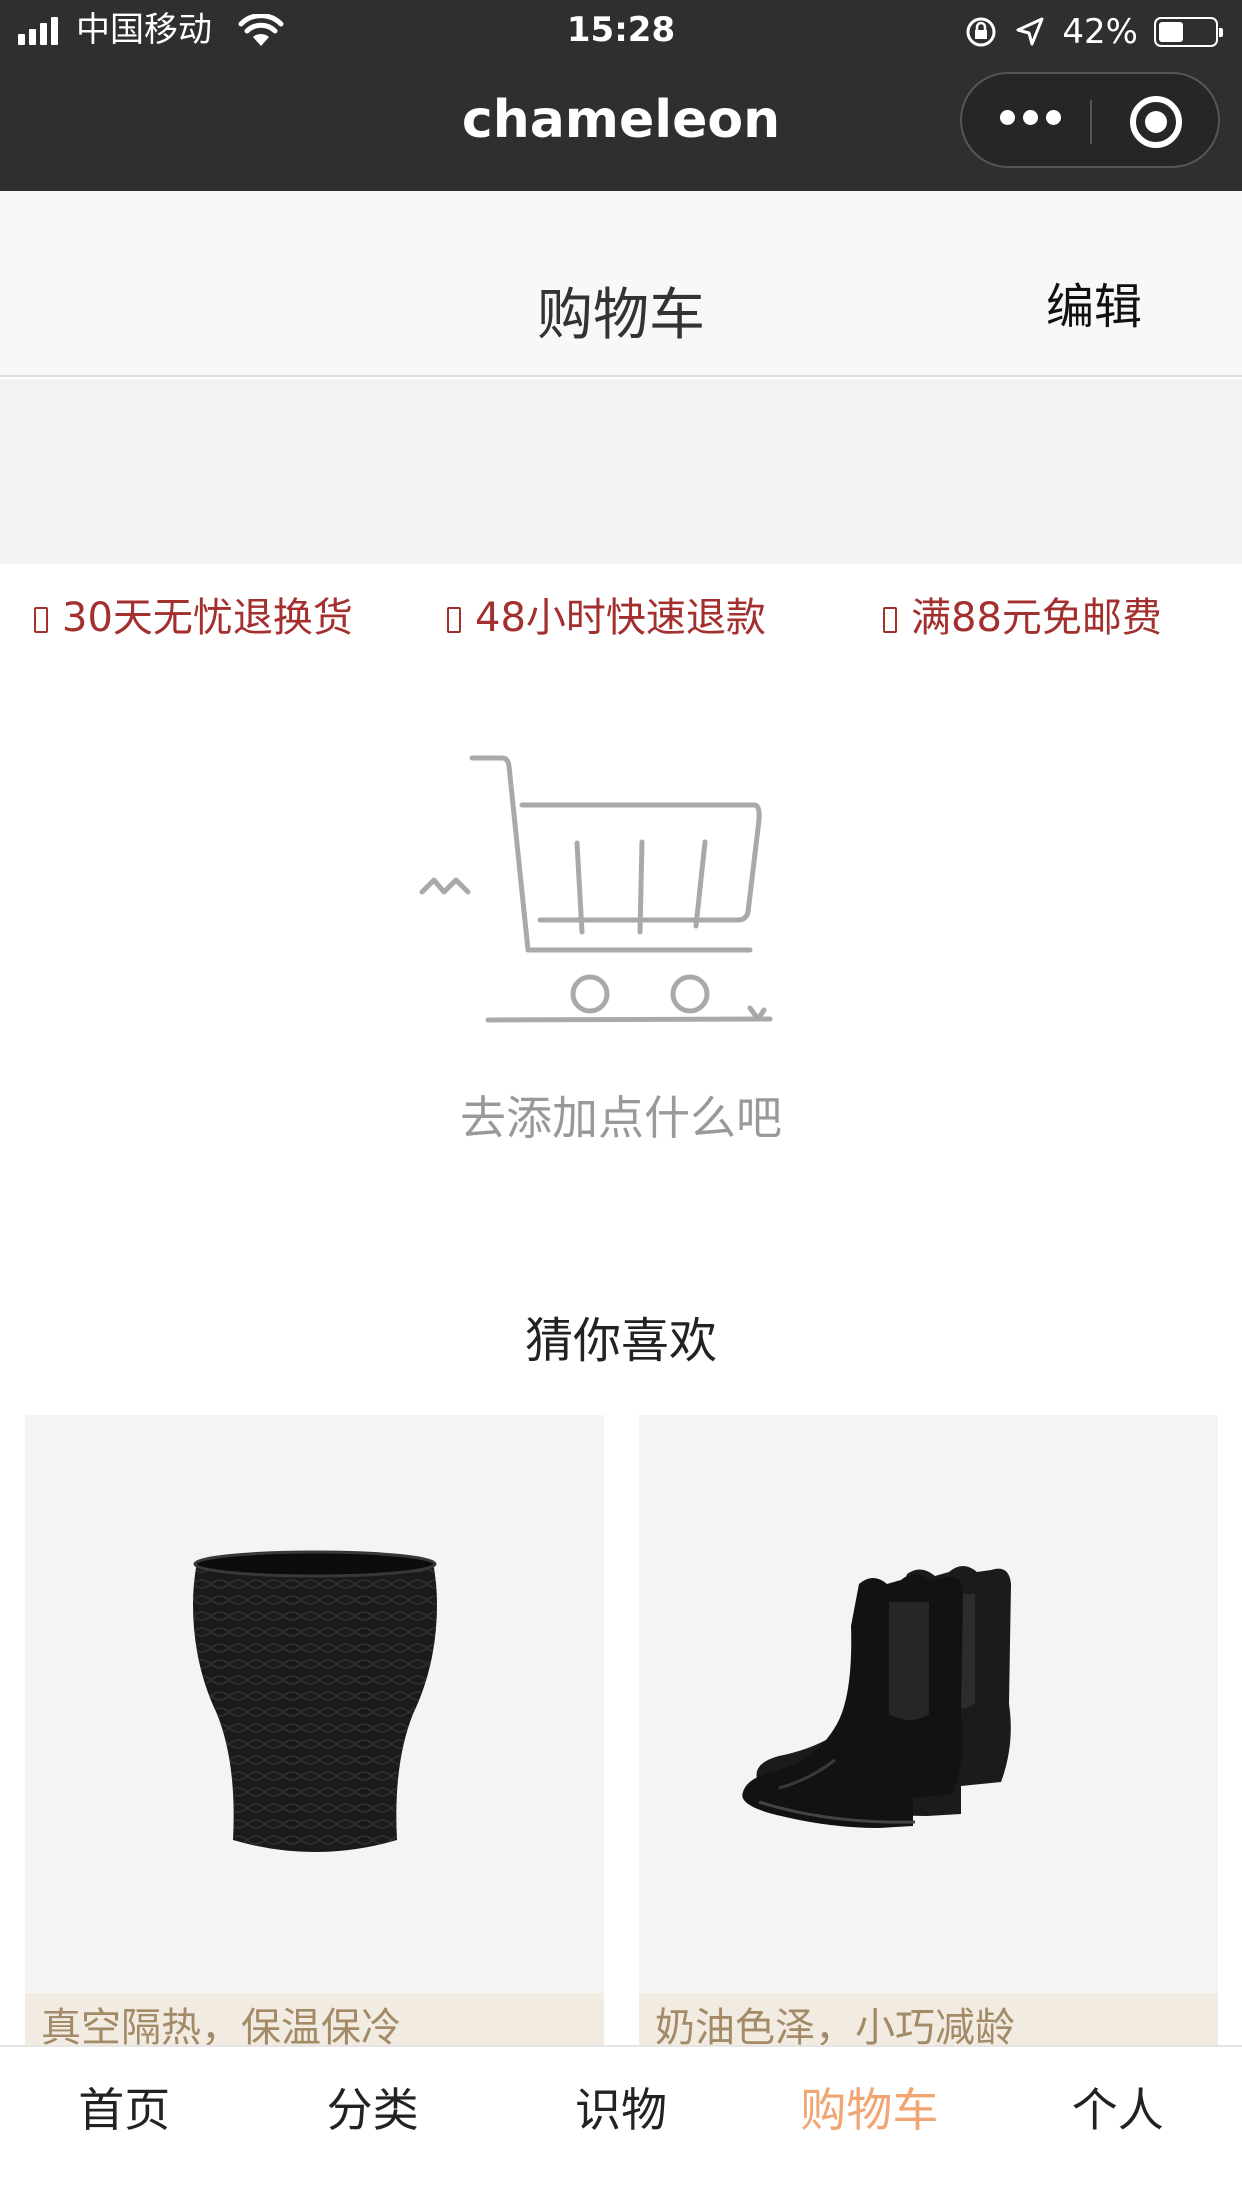 The image size is (1242, 2208). Describe the element at coordinates (928, 2019) in the screenshot. I see `product-description: 奶油色泽，小巧减龄` at that location.